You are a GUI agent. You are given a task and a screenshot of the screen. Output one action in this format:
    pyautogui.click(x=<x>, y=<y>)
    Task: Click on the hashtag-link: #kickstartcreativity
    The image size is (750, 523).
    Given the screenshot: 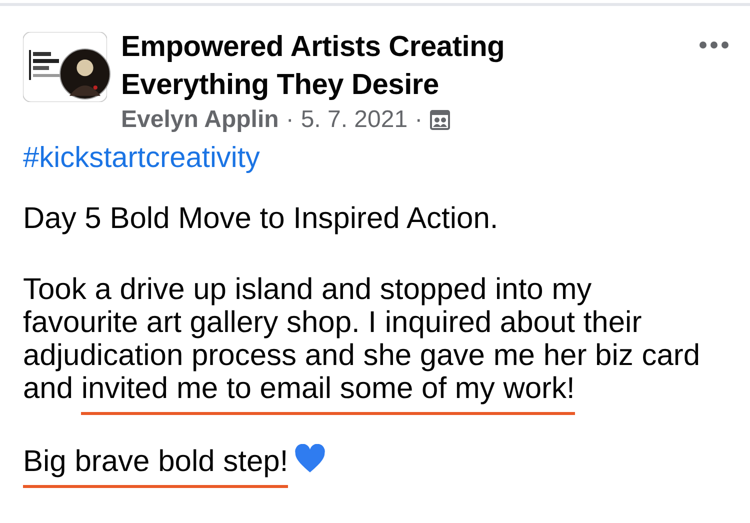 What is the action you would take?
    pyautogui.click(x=386, y=158)
    